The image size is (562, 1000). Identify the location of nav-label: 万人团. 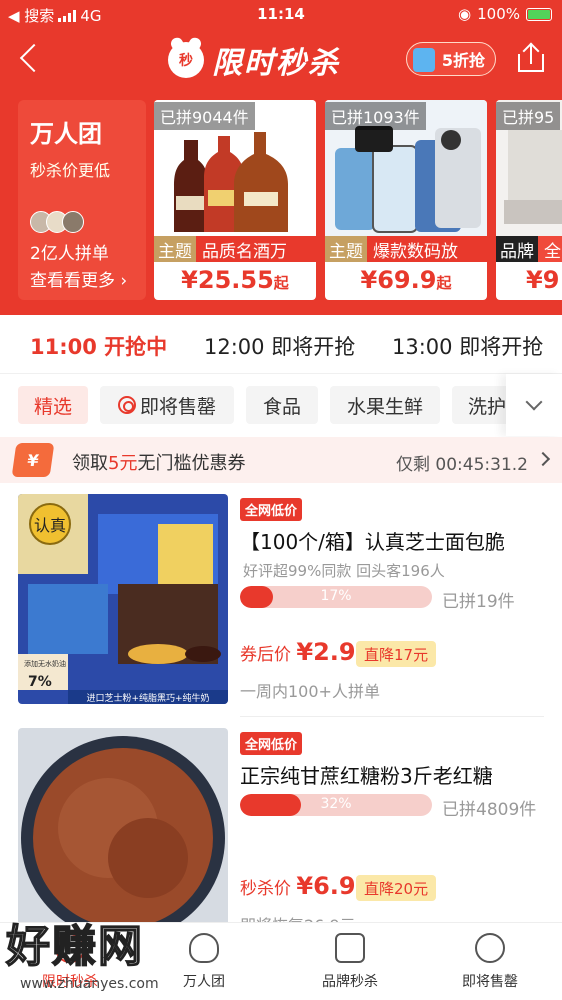
(204, 982).